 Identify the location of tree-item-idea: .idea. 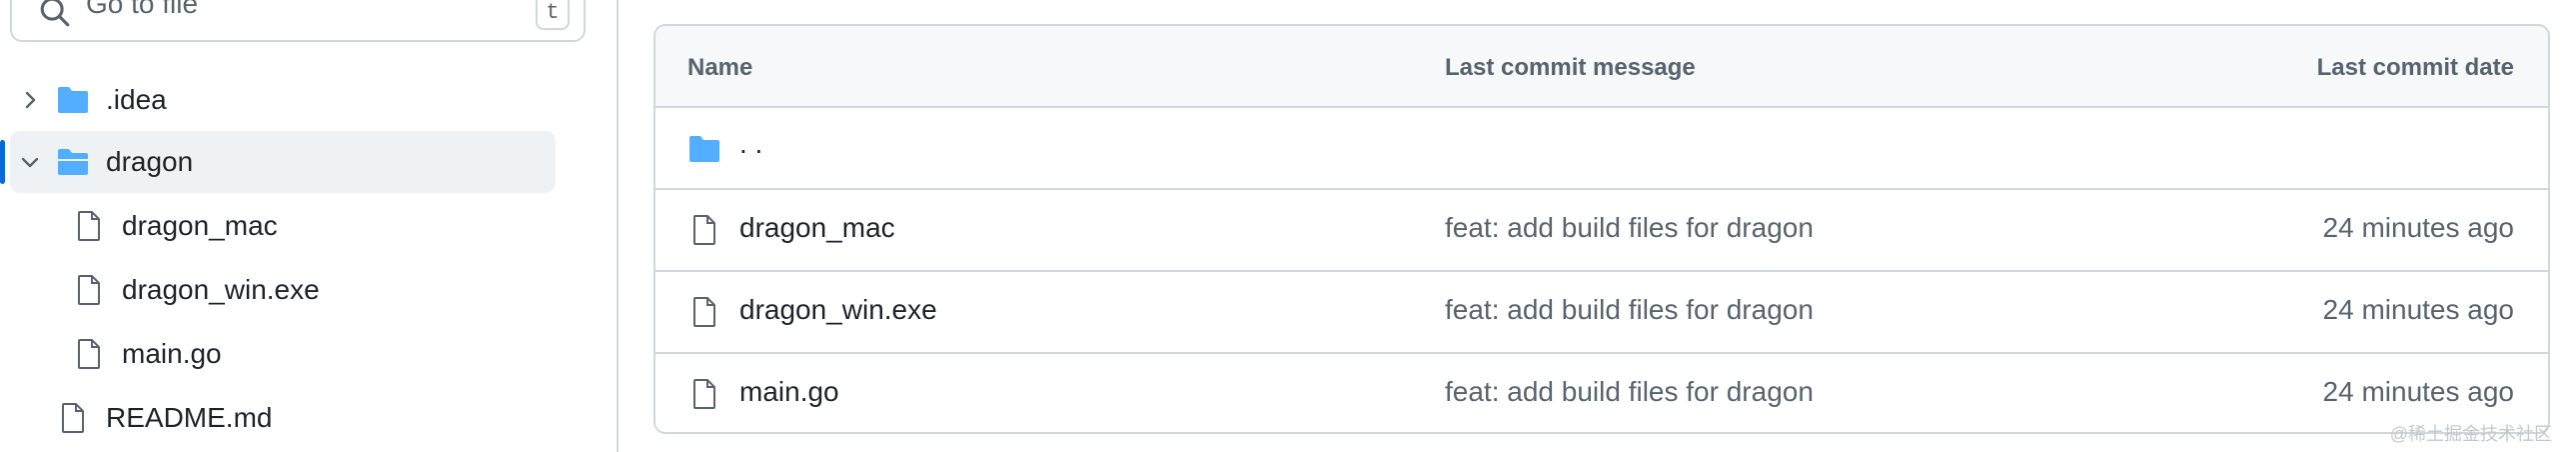
(283, 100).